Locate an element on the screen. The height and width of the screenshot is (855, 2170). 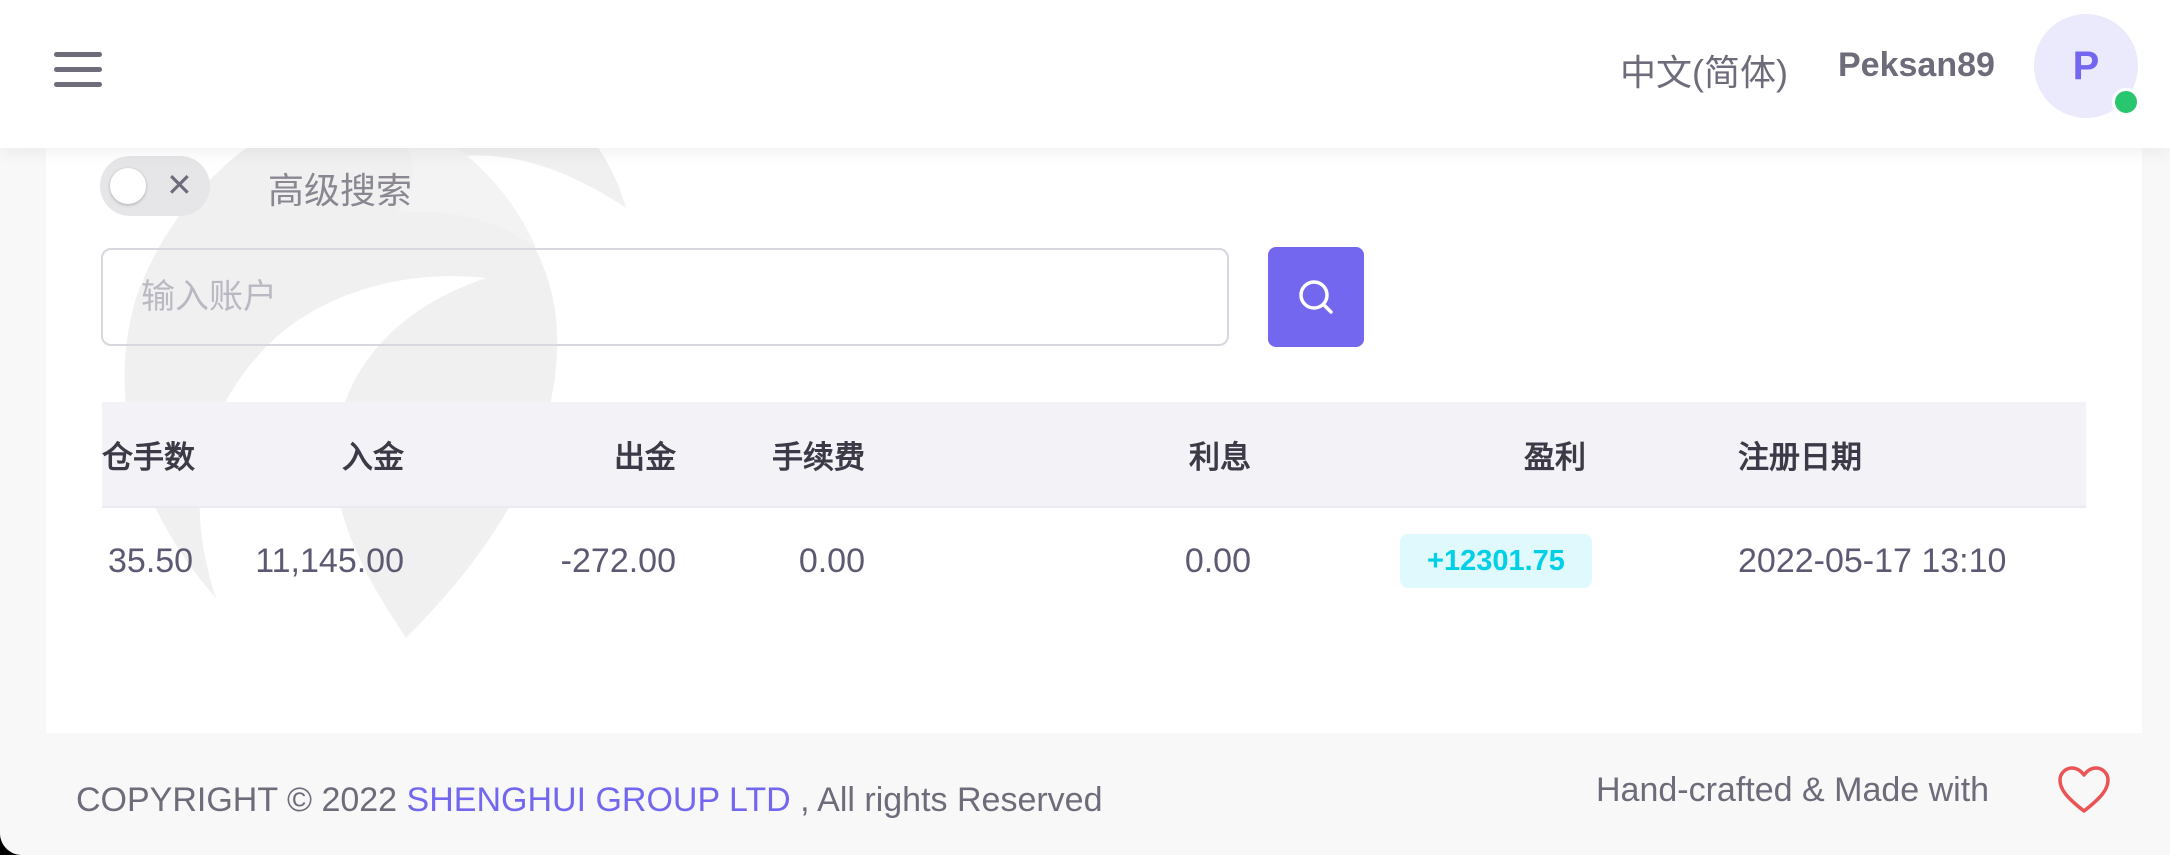
rights-text: , All rights Reserved is located at coordinates (951, 800).